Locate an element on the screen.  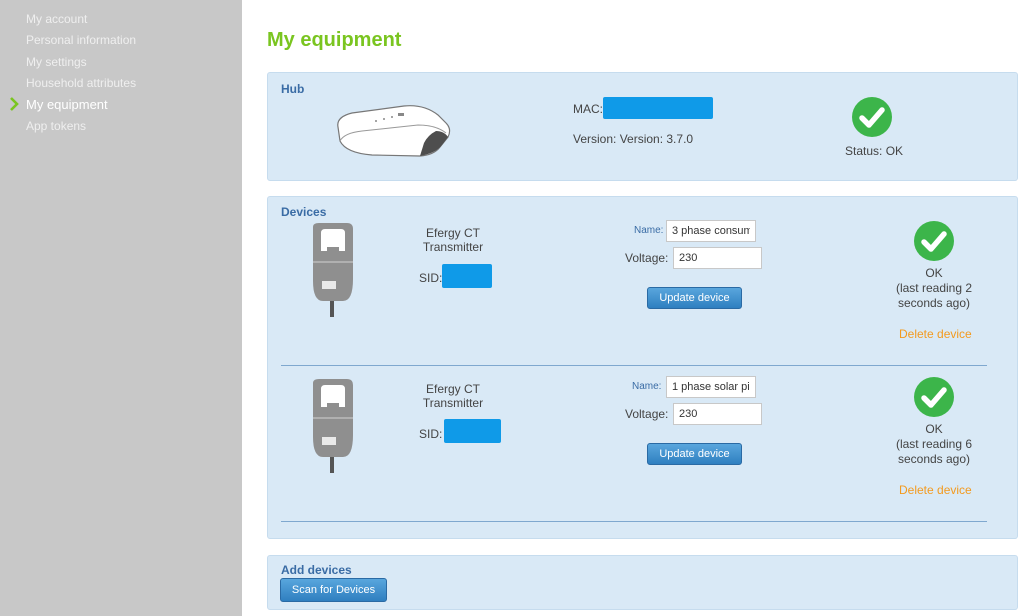
hub-mac-label: MAC: is located at coordinates (588, 109).